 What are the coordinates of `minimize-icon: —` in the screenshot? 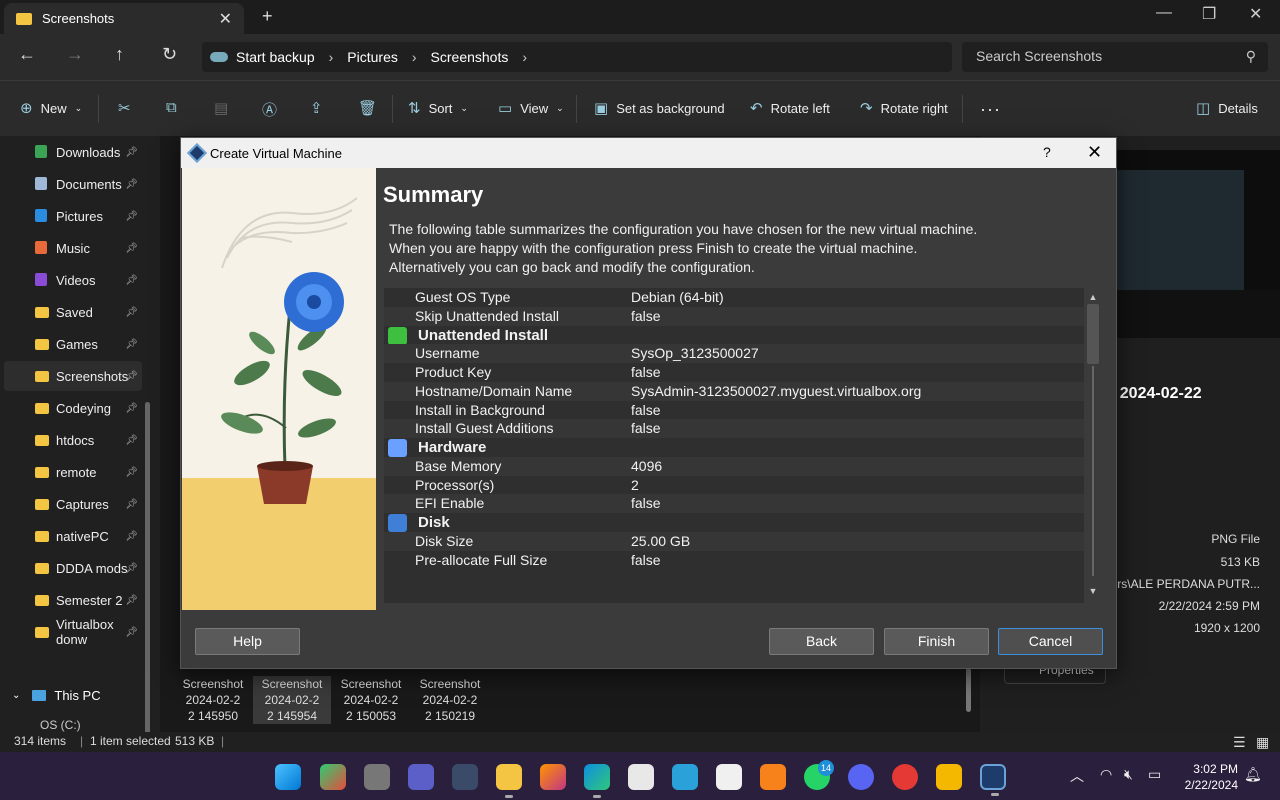 It's located at (1164, 13).